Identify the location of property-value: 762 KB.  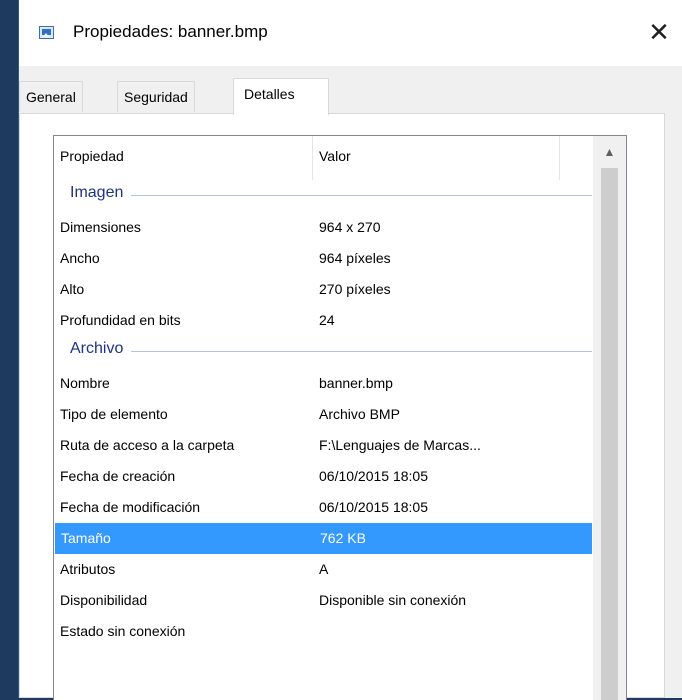
(343, 538).